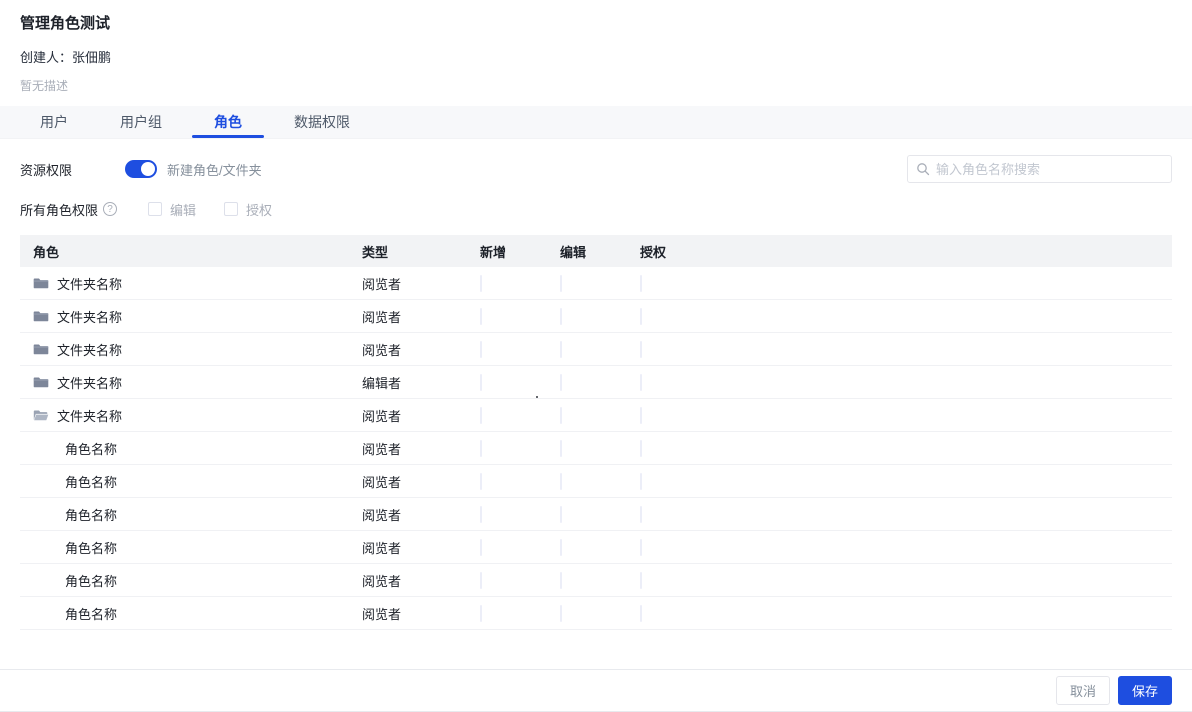 This screenshot has width=1192, height=712. Describe the element at coordinates (653, 252) in the screenshot. I see `column-header: 授权` at that location.